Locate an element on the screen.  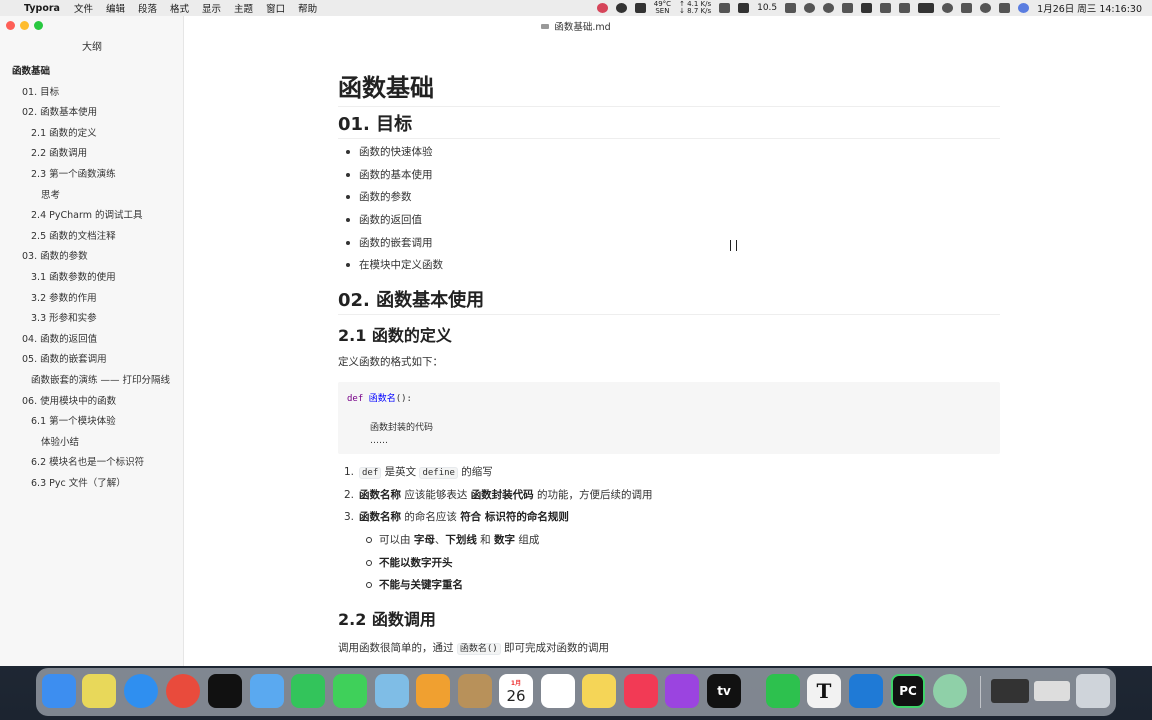
outline-item: 05. 函数的嵌套调用 is located at coordinates (92, 360).